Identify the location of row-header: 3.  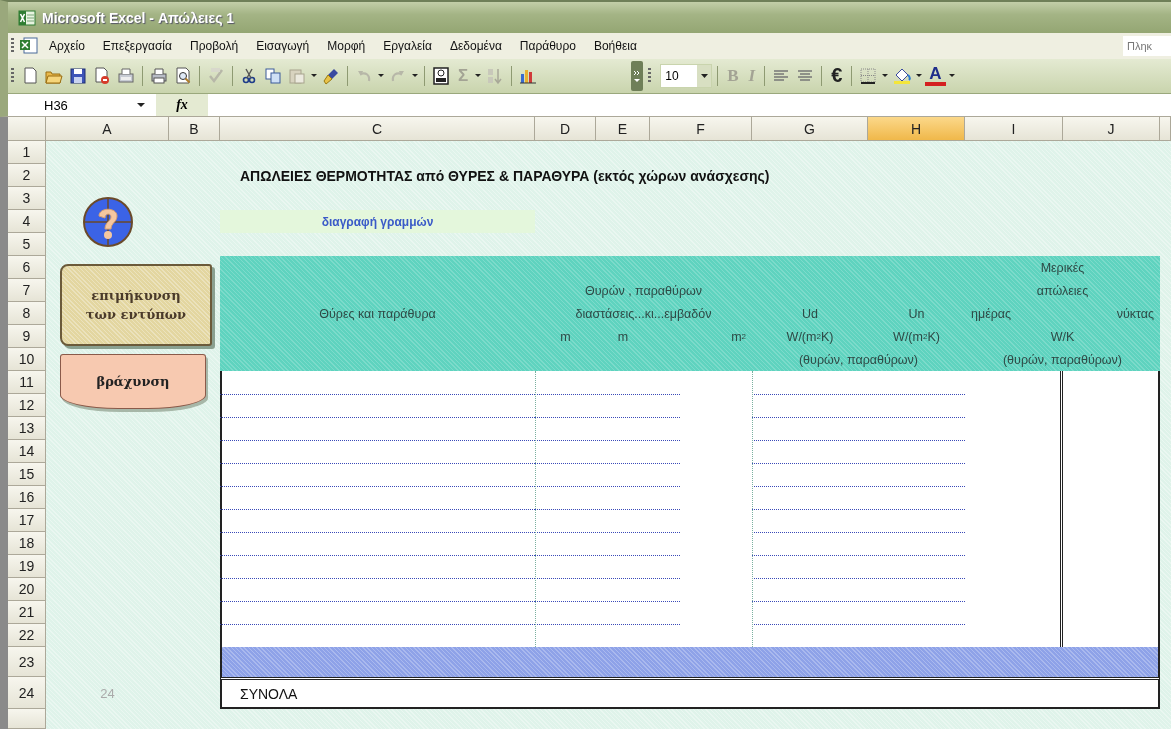
(27, 198).